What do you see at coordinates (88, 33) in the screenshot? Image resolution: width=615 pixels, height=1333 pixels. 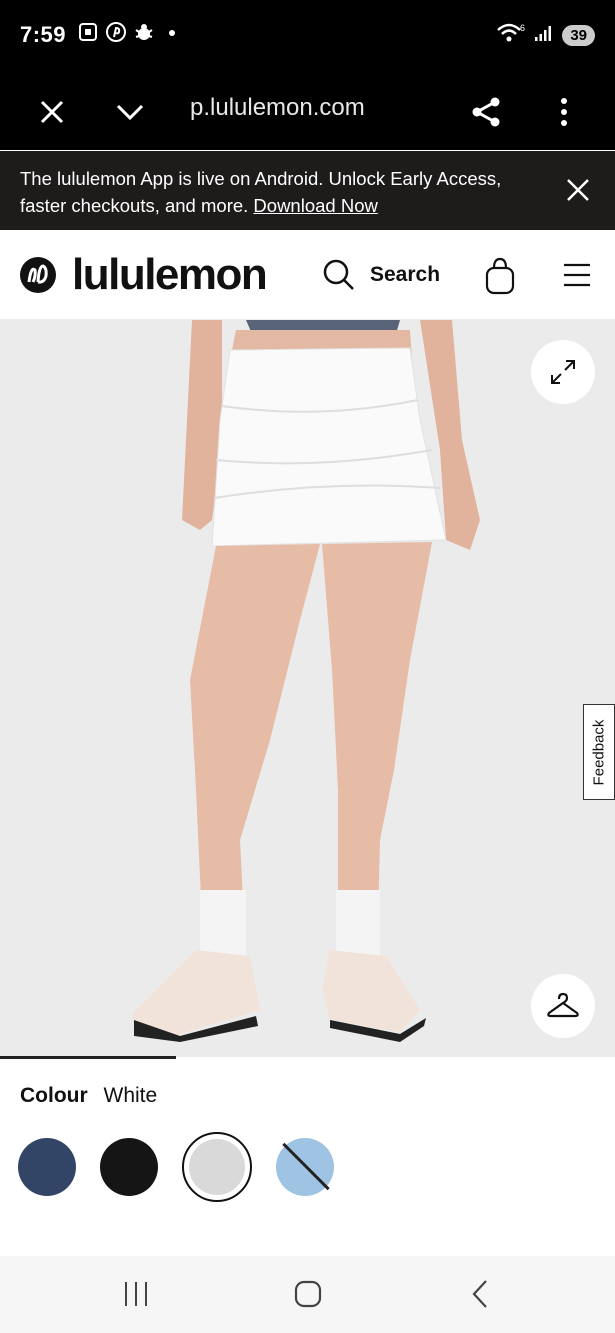 I see `screenshot-icon` at bounding box center [88, 33].